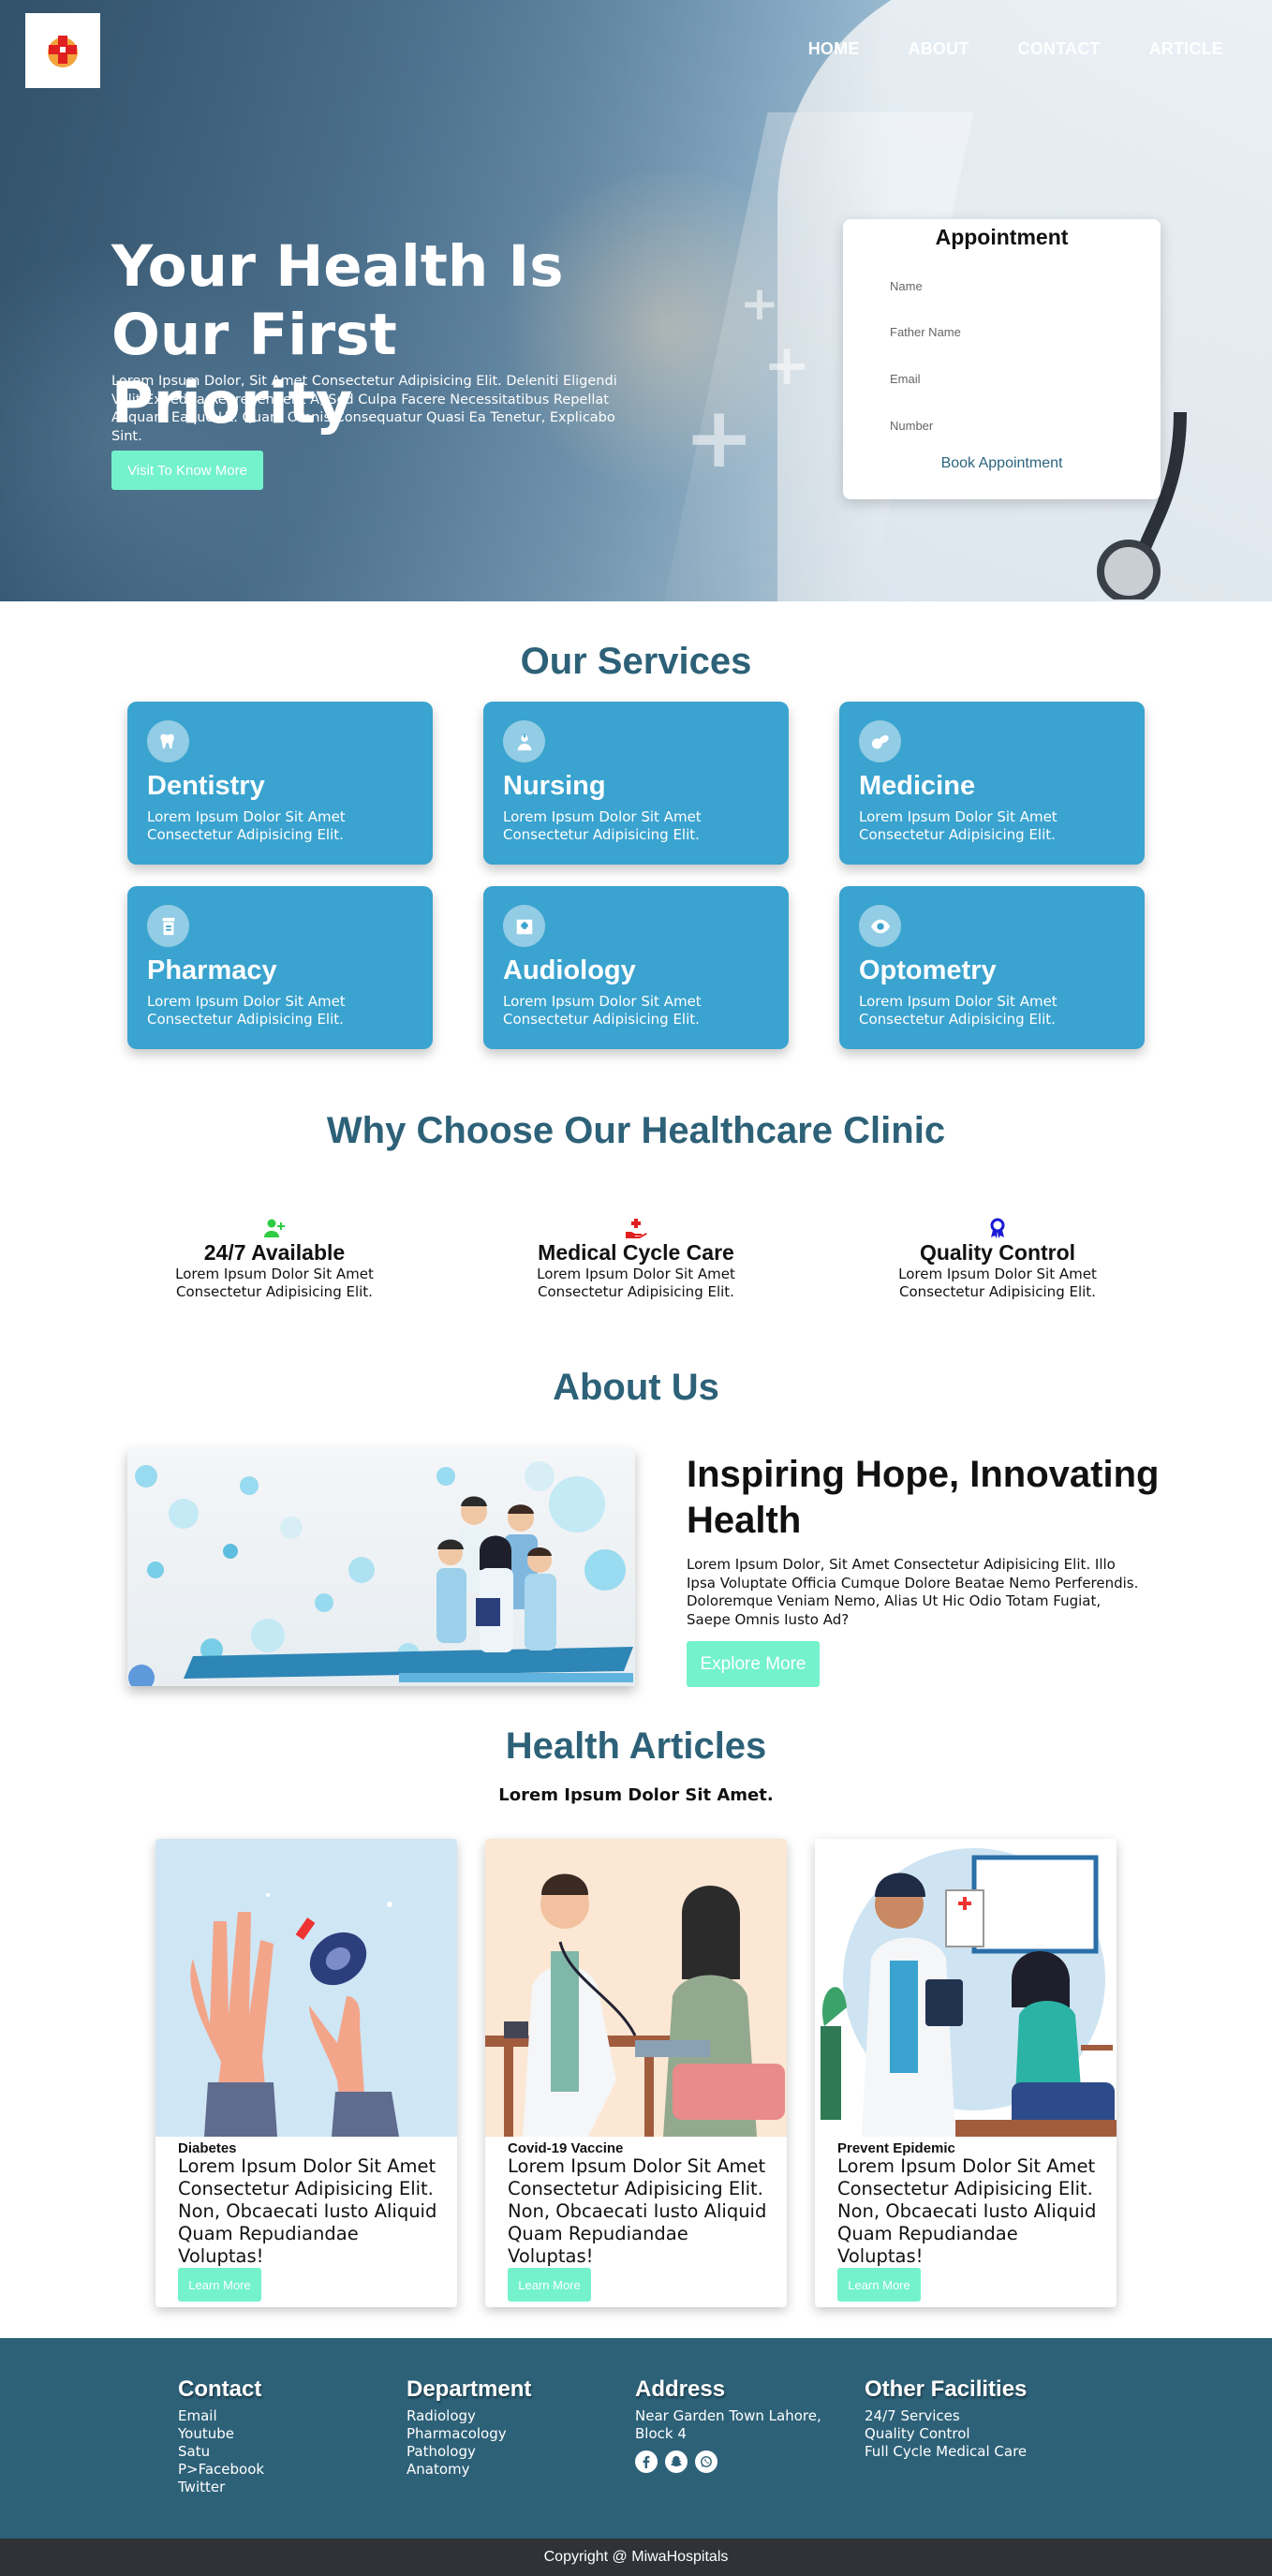 The height and width of the screenshot is (2576, 1272). Describe the element at coordinates (469, 2452) in the screenshot. I see `footer-link-pathology: Pathology` at that location.